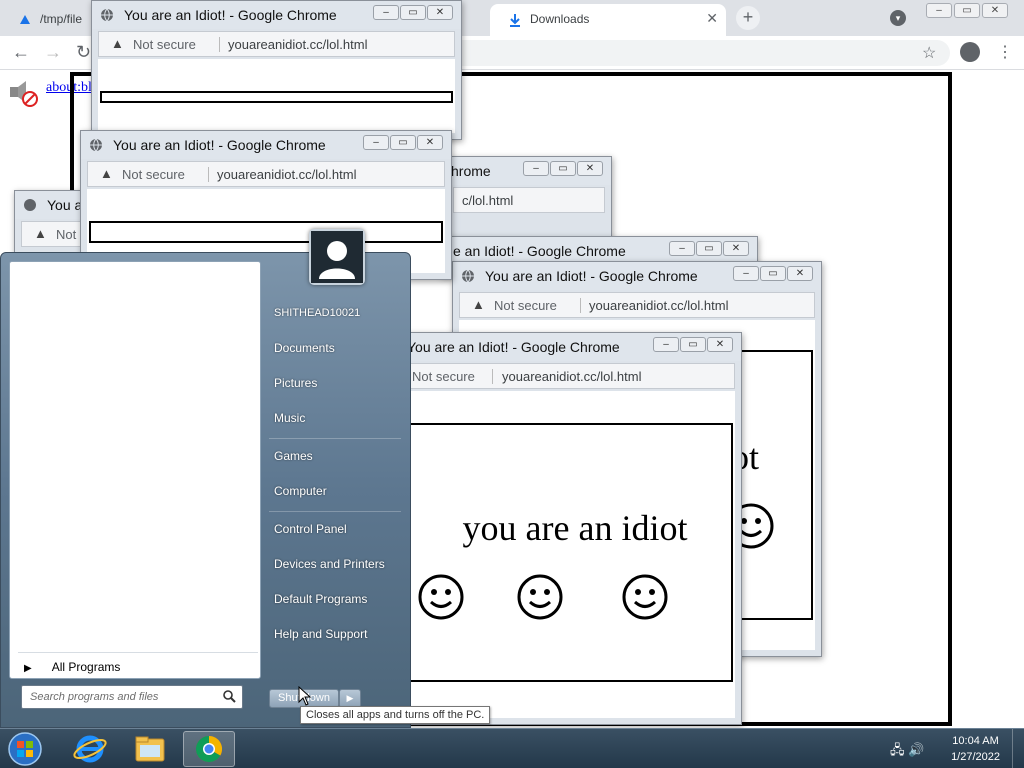  Describe the element at coordinates (560, 552) in the screenshot. I see `popup-frame: you are an idiot` at that location.